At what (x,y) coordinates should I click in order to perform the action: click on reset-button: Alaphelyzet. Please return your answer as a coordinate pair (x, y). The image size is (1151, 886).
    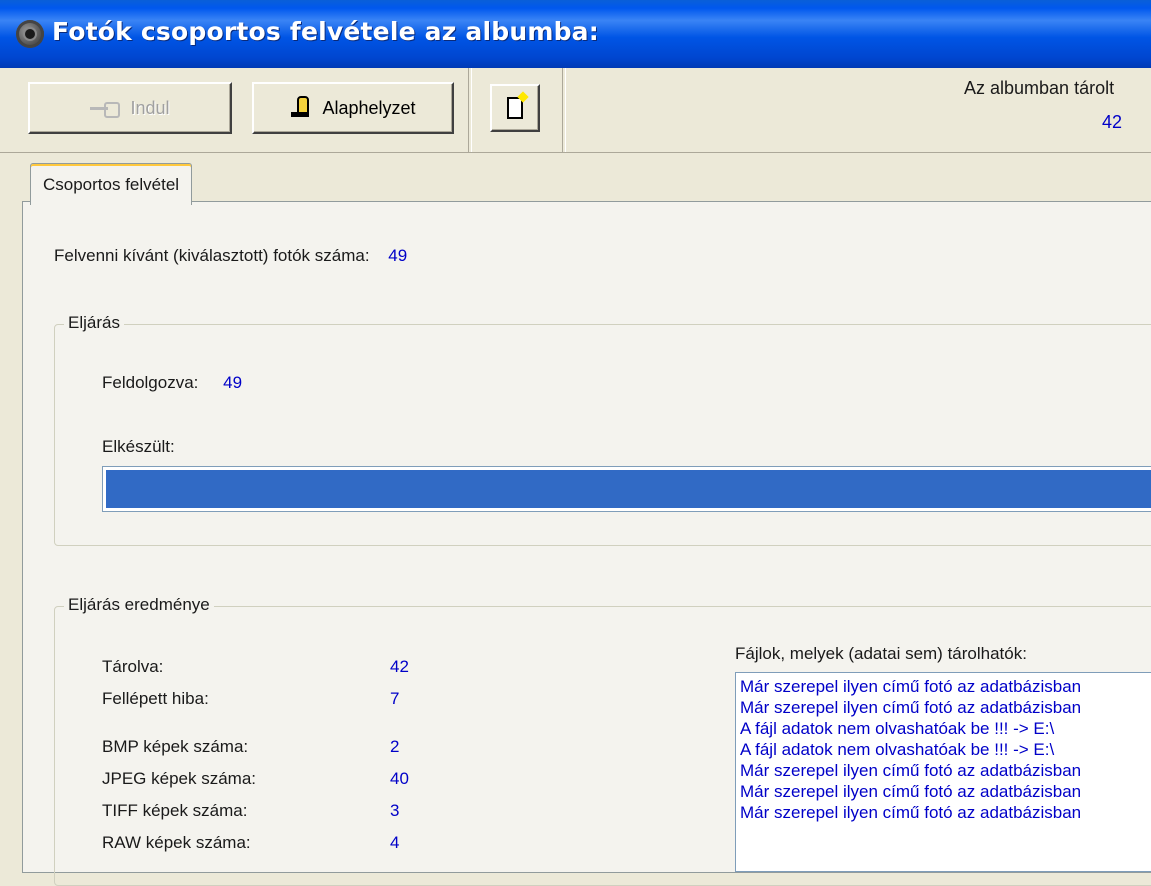
    Looking at the image, I should click on (353, 108).